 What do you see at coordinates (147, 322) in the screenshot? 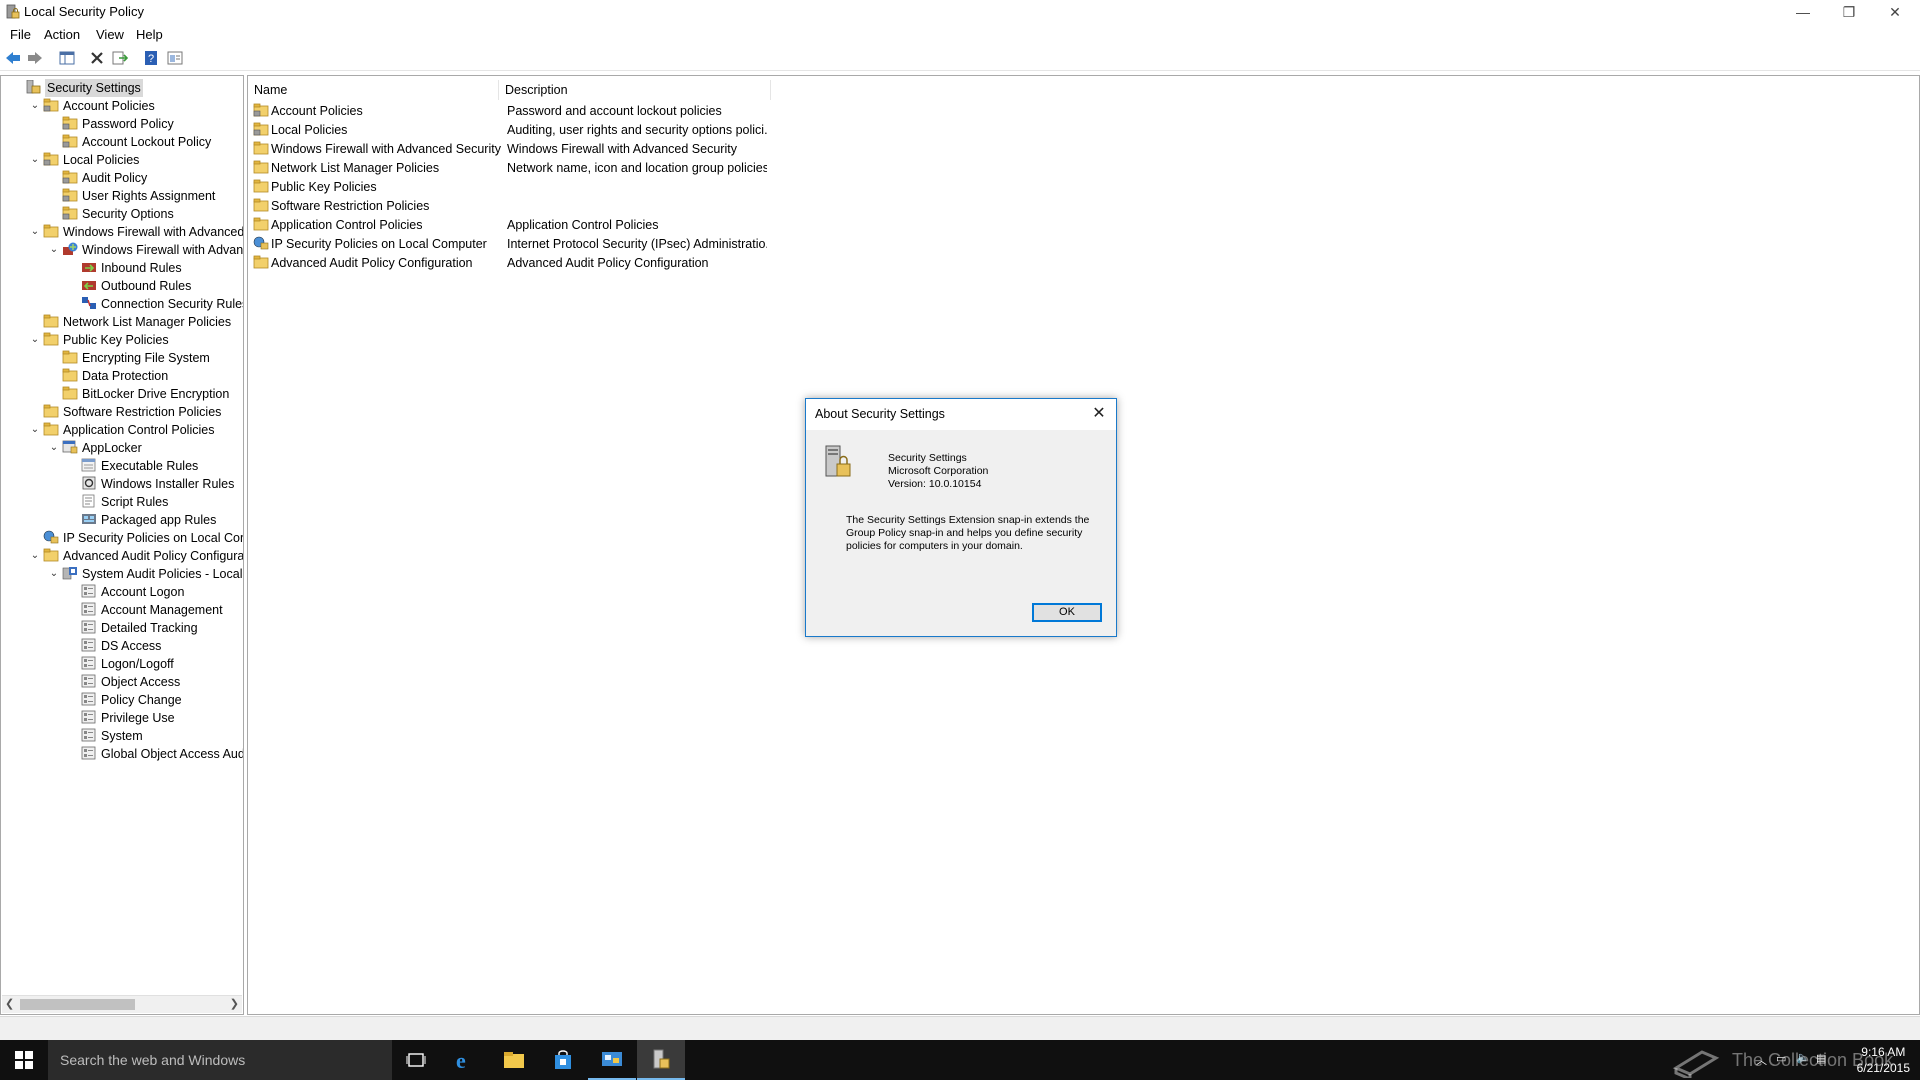
I see `tree-item-label: Network List Manager Policies` at bounding box center [147, 322].